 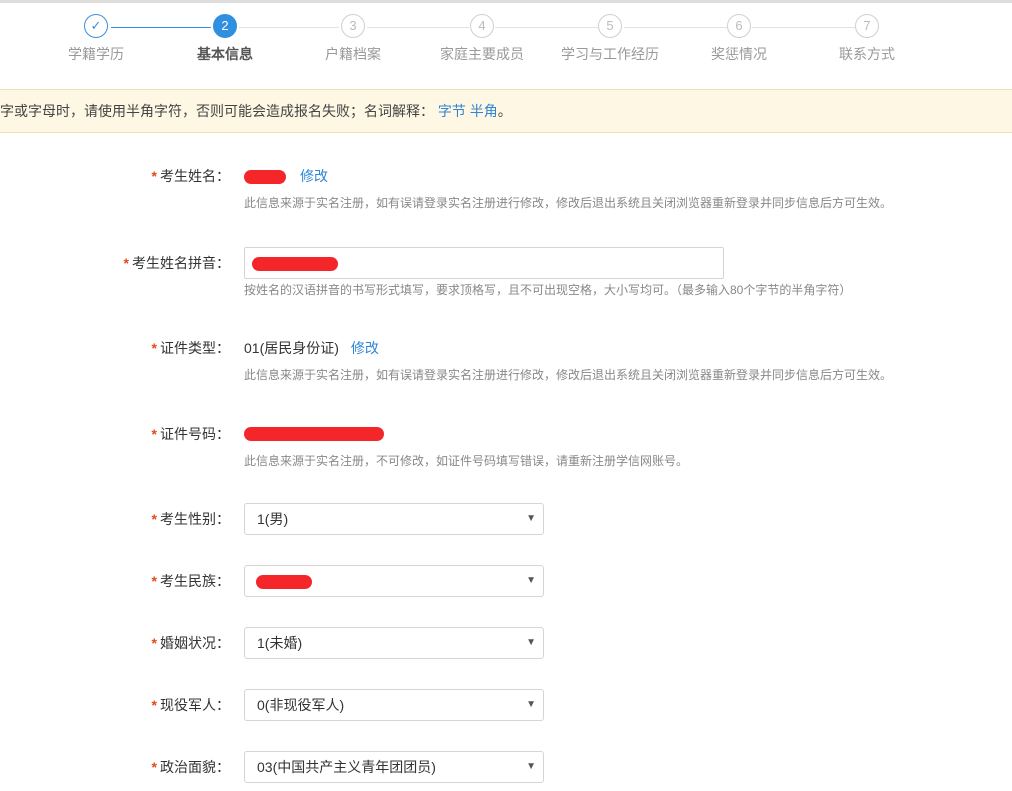 I want to click on id-number-label: * 证件号码：, so click(x=190, y=434).